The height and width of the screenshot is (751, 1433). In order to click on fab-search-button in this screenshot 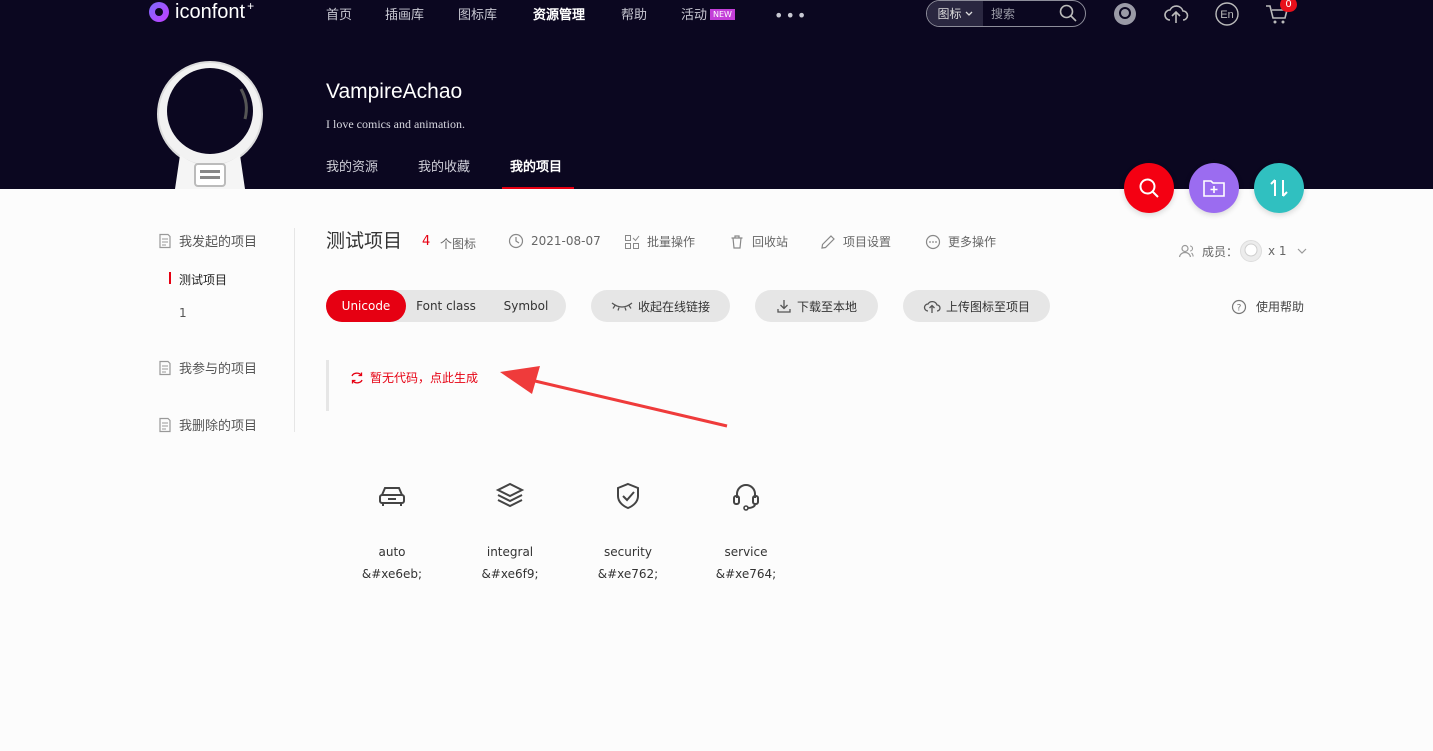, I will do `click(1149, 188)`.